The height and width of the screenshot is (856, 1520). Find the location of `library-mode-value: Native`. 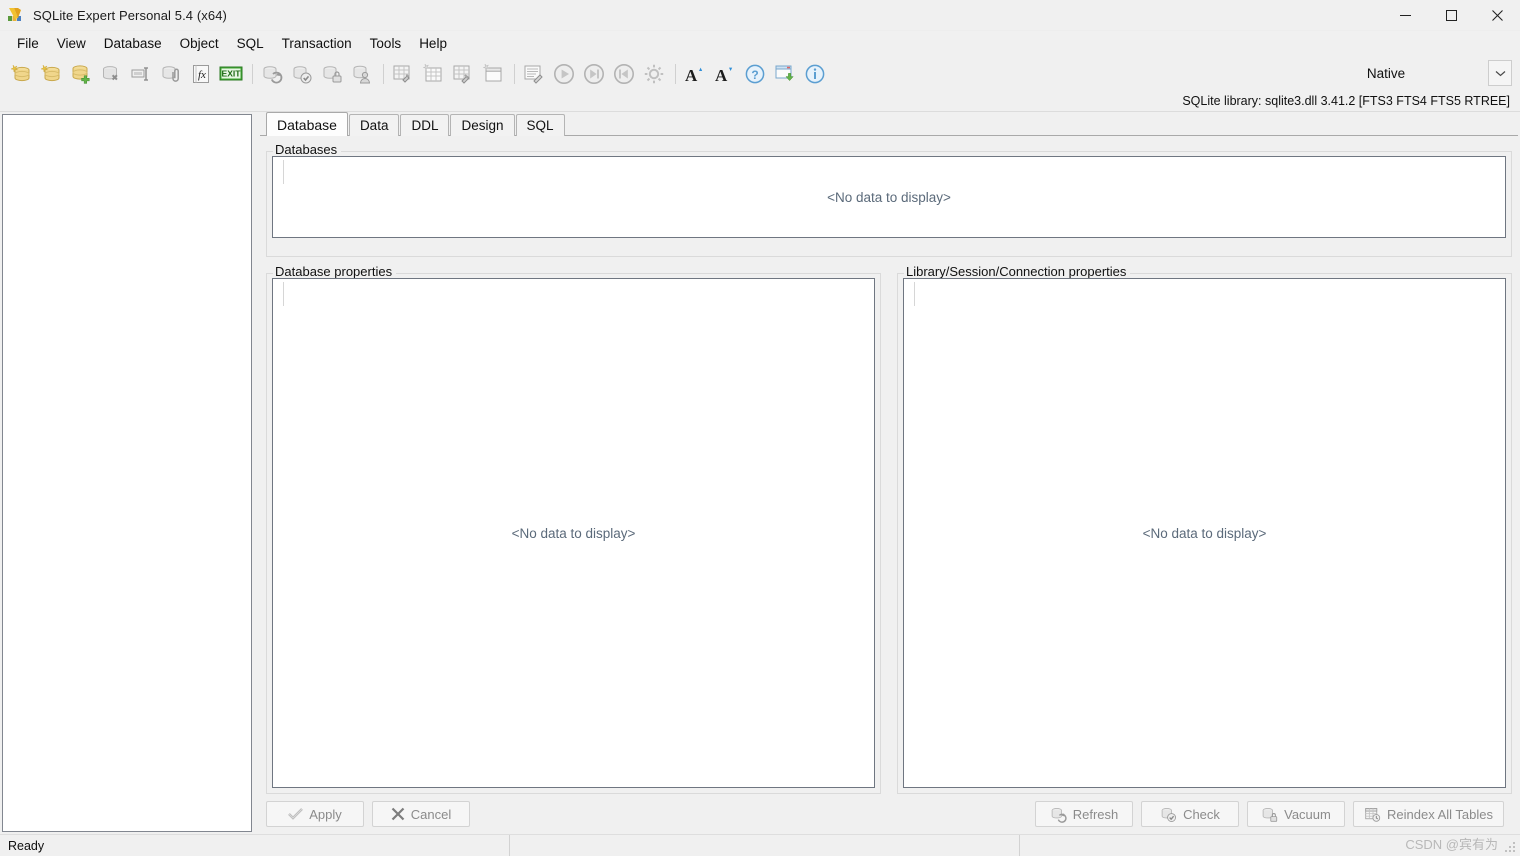

library-mode-value: Native is located at coordinates (1386, 73).